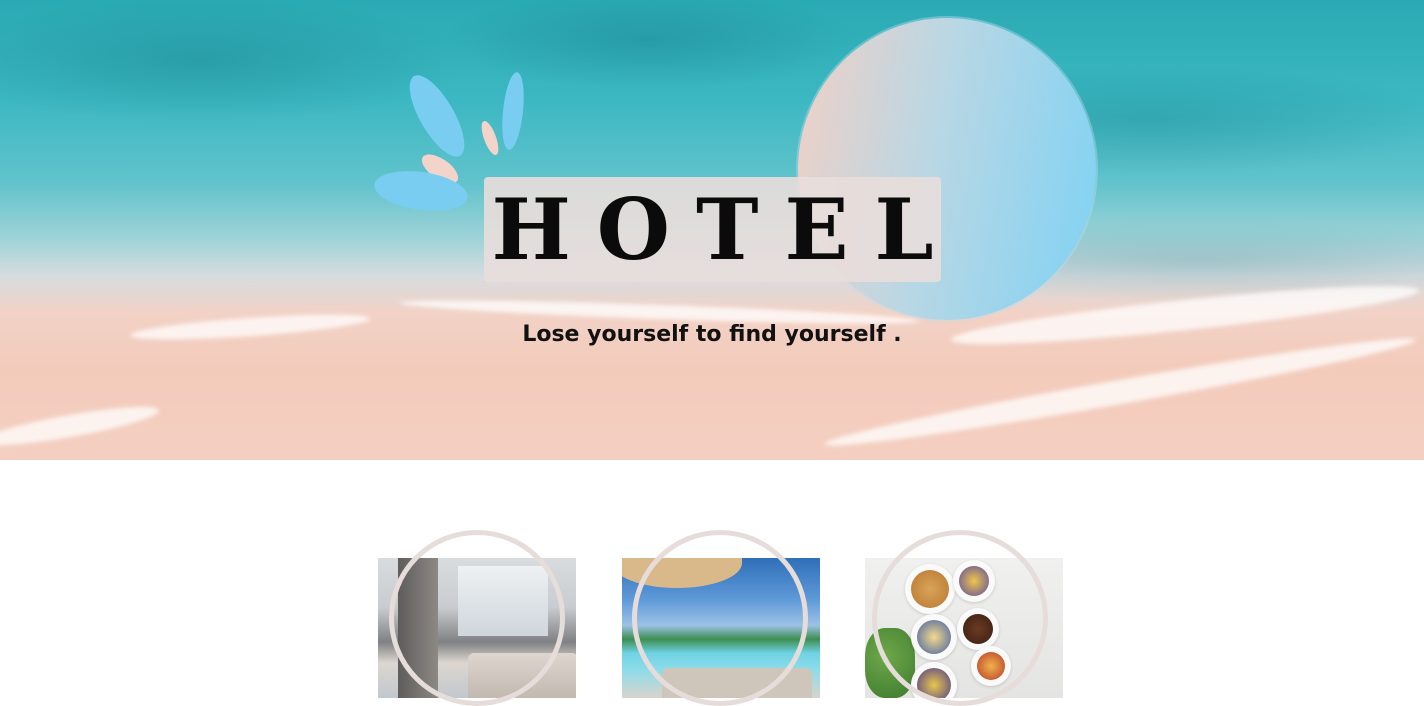 This screenshot has height=706, width=1424. I want to click on hero-tagline: Lose yourself to find yourself ., so click(712, 334).